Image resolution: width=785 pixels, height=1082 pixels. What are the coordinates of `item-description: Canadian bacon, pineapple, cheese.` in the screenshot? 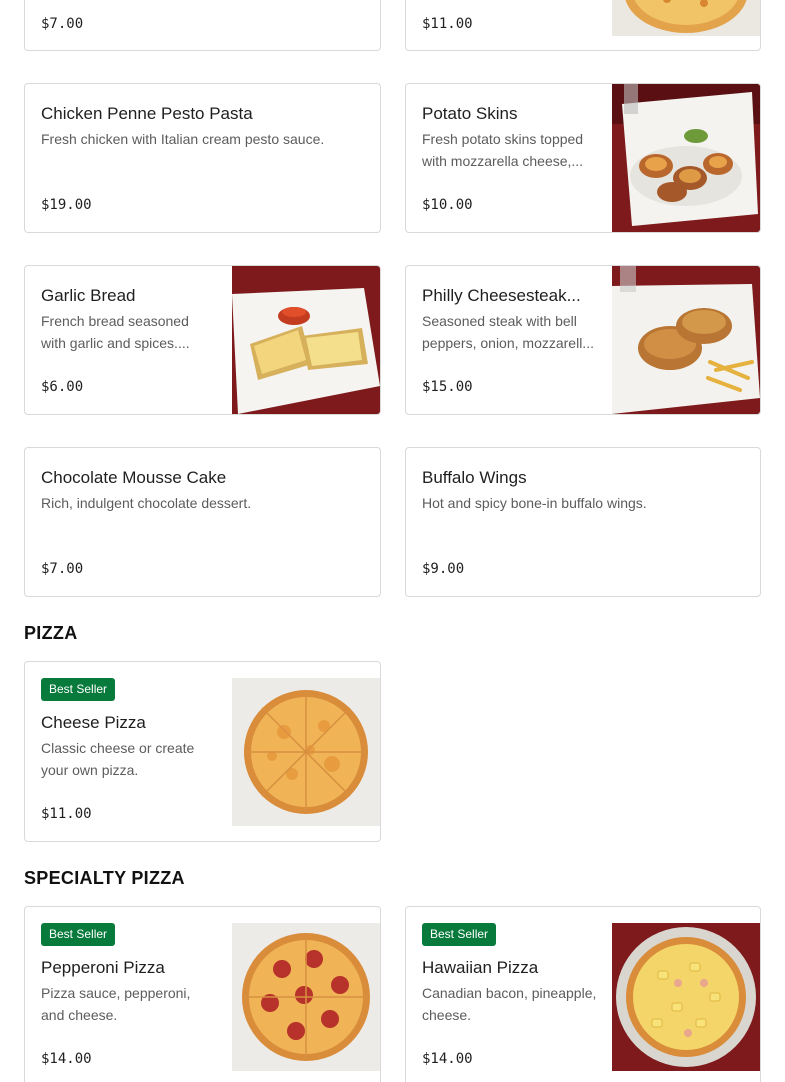 It's located at (509, 1004).